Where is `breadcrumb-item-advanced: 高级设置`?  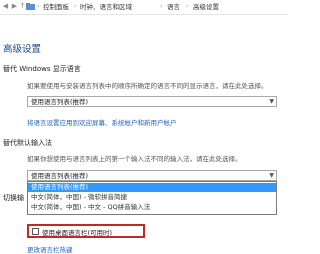
breadcrumb-item-advanced: 高级设置 is located at coordinates (206, 7).